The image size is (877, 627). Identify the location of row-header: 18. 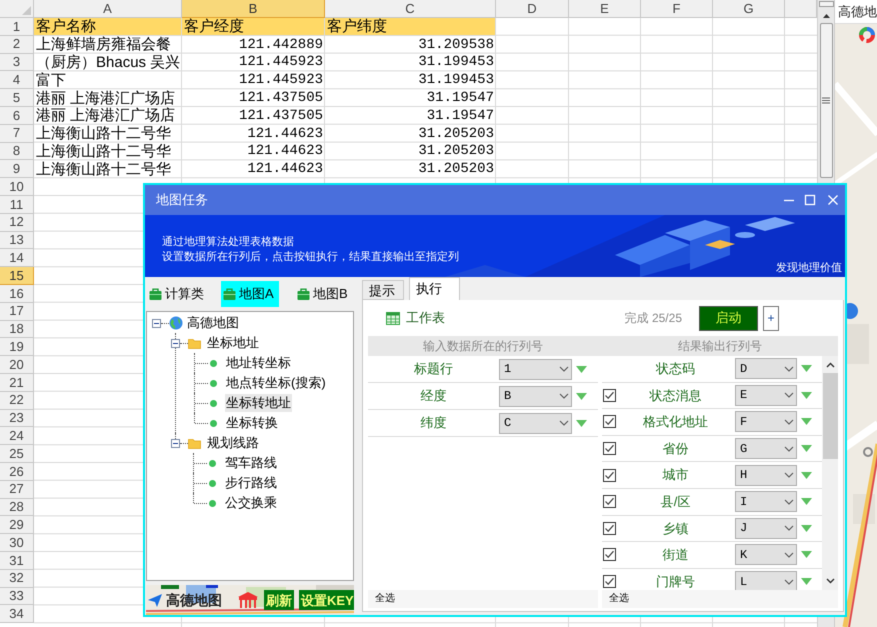
(17, 329).